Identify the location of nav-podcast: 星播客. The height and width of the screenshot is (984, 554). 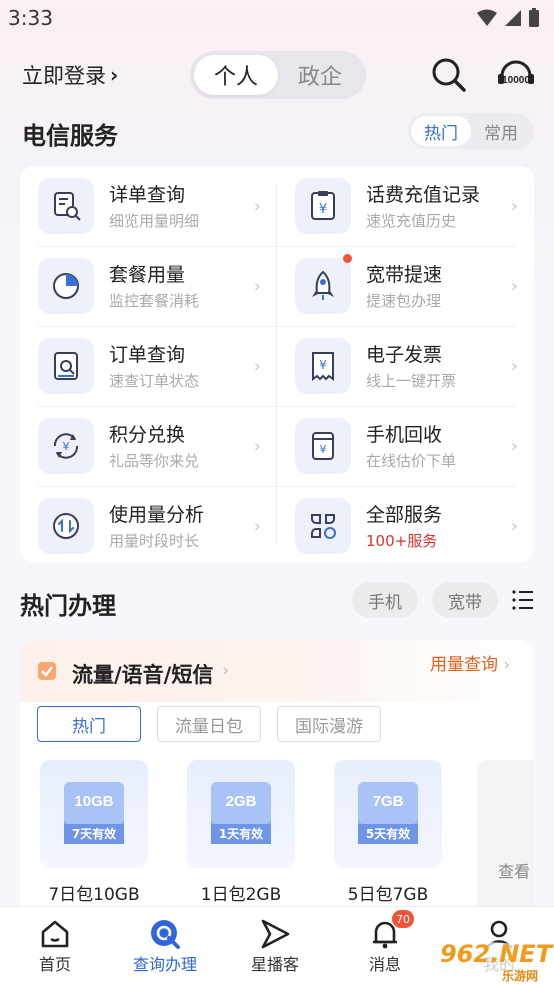
(275, 945).